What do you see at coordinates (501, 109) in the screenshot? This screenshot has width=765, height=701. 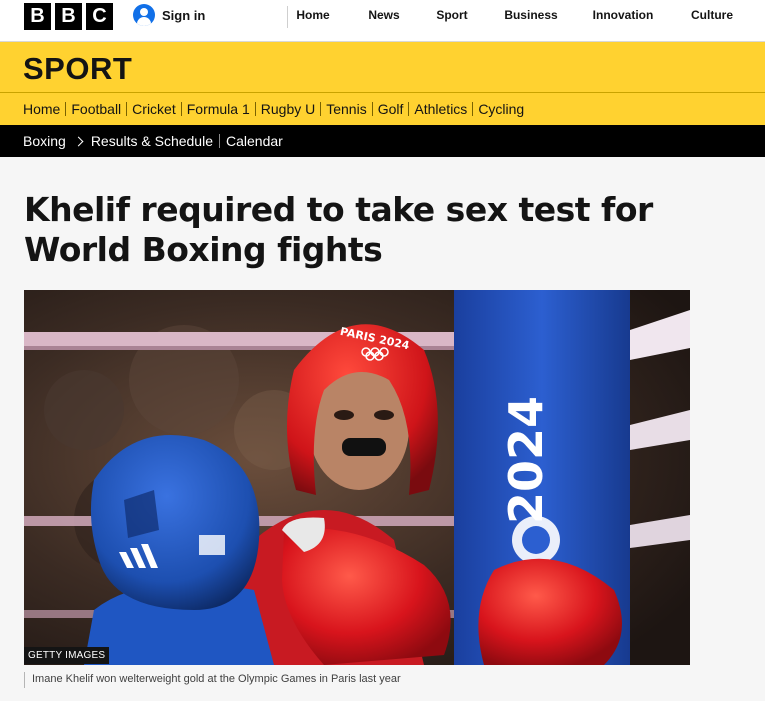 I see `sport-nav-cycling: Cycling` at bounding box center [501, 109].